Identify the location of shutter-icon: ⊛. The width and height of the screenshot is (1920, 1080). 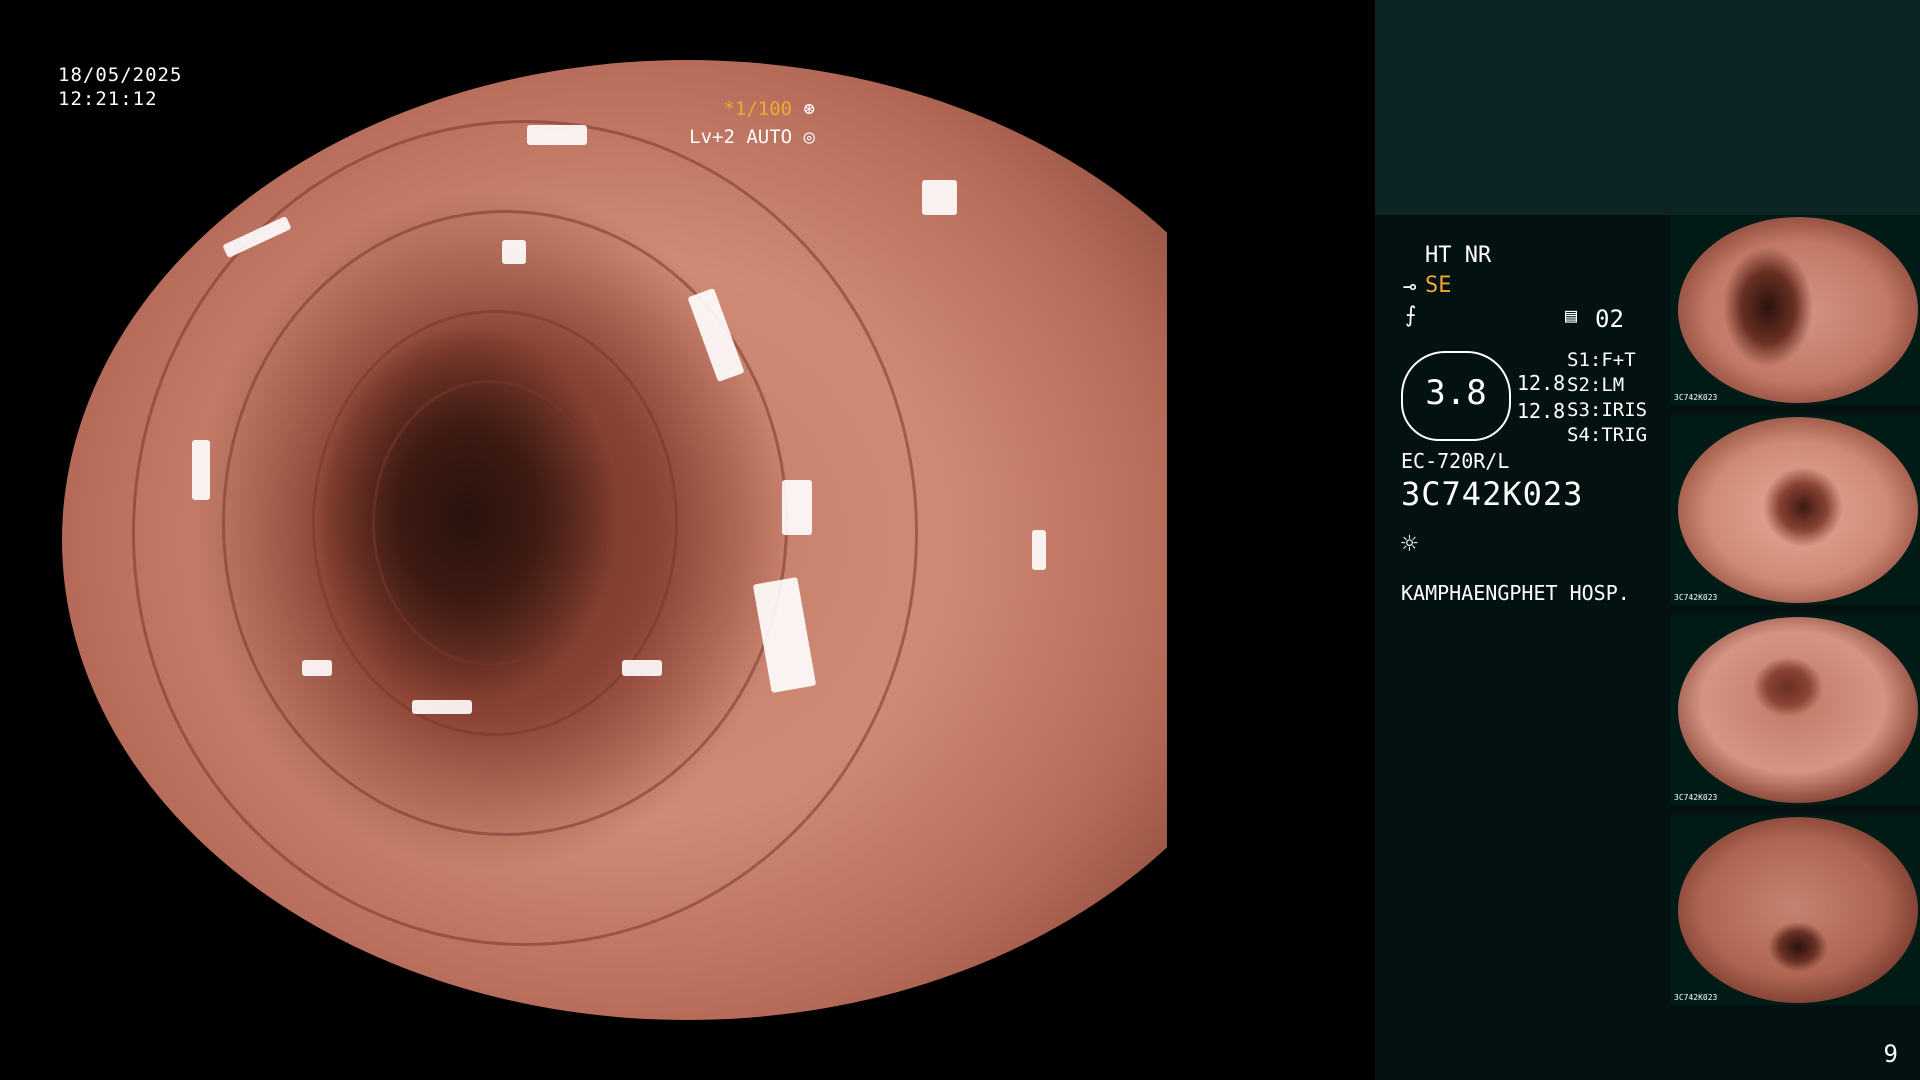
(809, 109).